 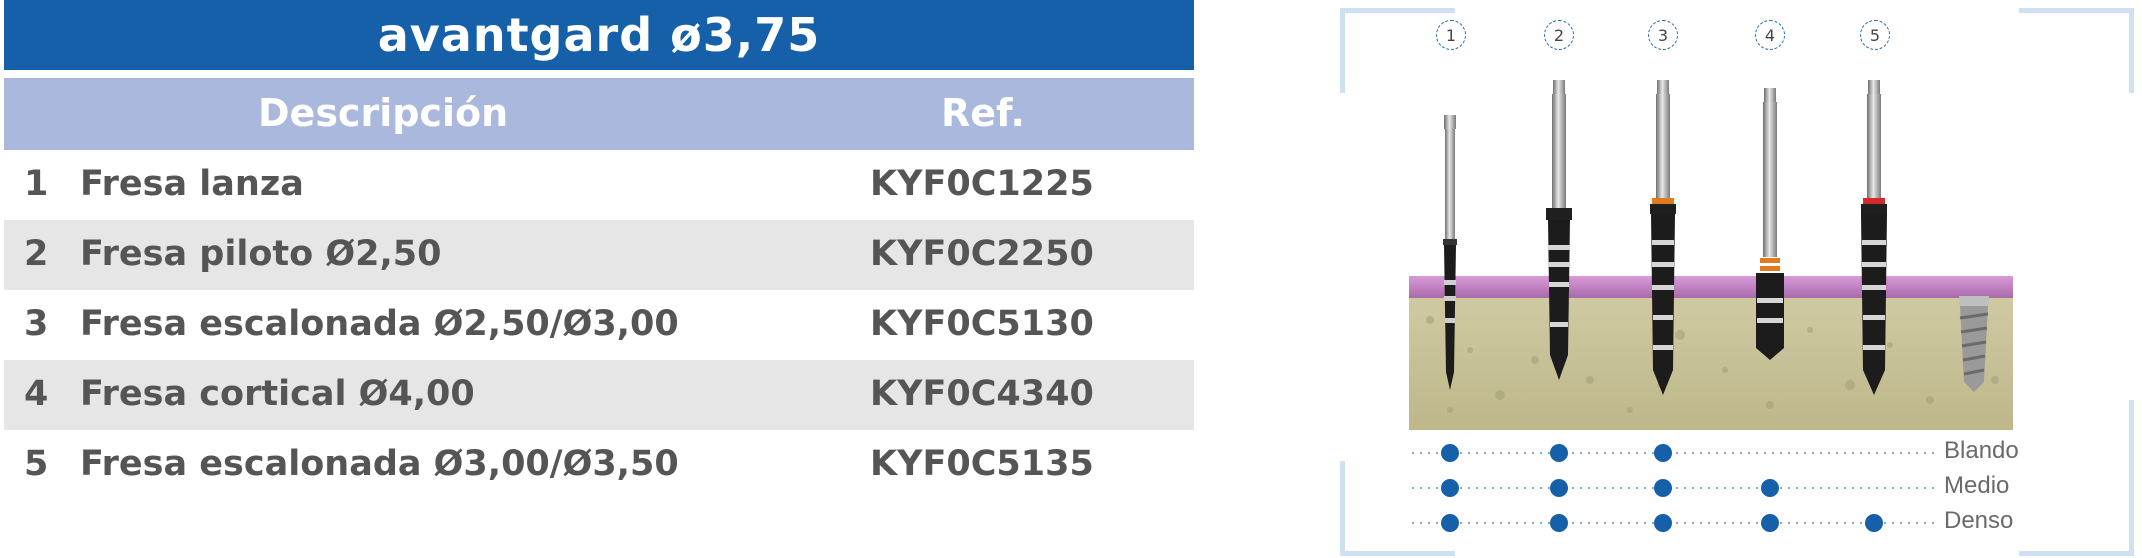 I want to click on table-row: 4 Fresa cortical Ø4,00 KYF0C4340, so click(x=599, y=395).